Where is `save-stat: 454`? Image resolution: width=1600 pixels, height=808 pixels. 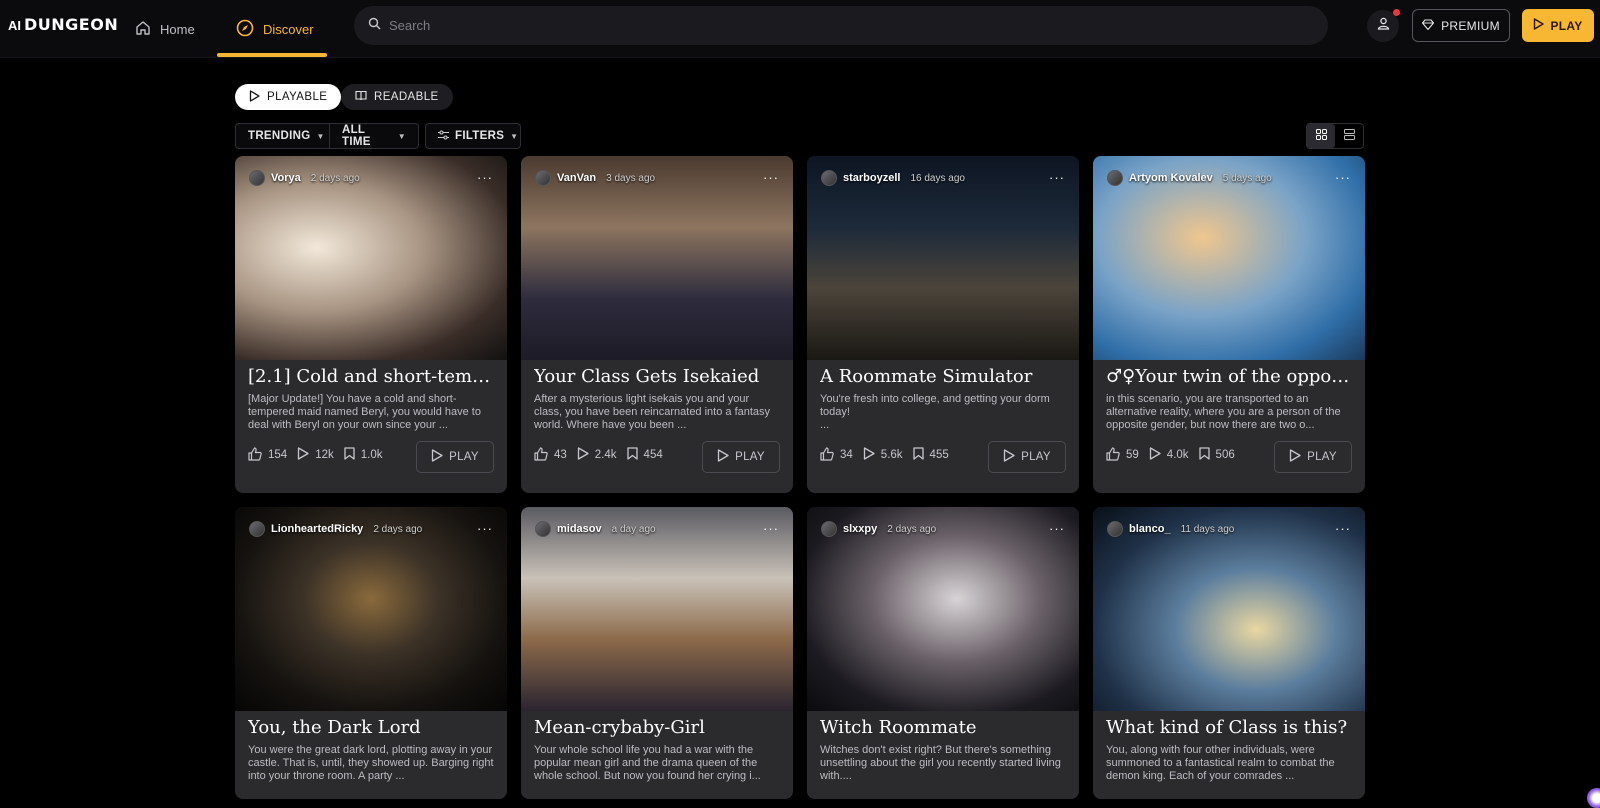 save-stat: 454 is located at coordinates (644, 455).